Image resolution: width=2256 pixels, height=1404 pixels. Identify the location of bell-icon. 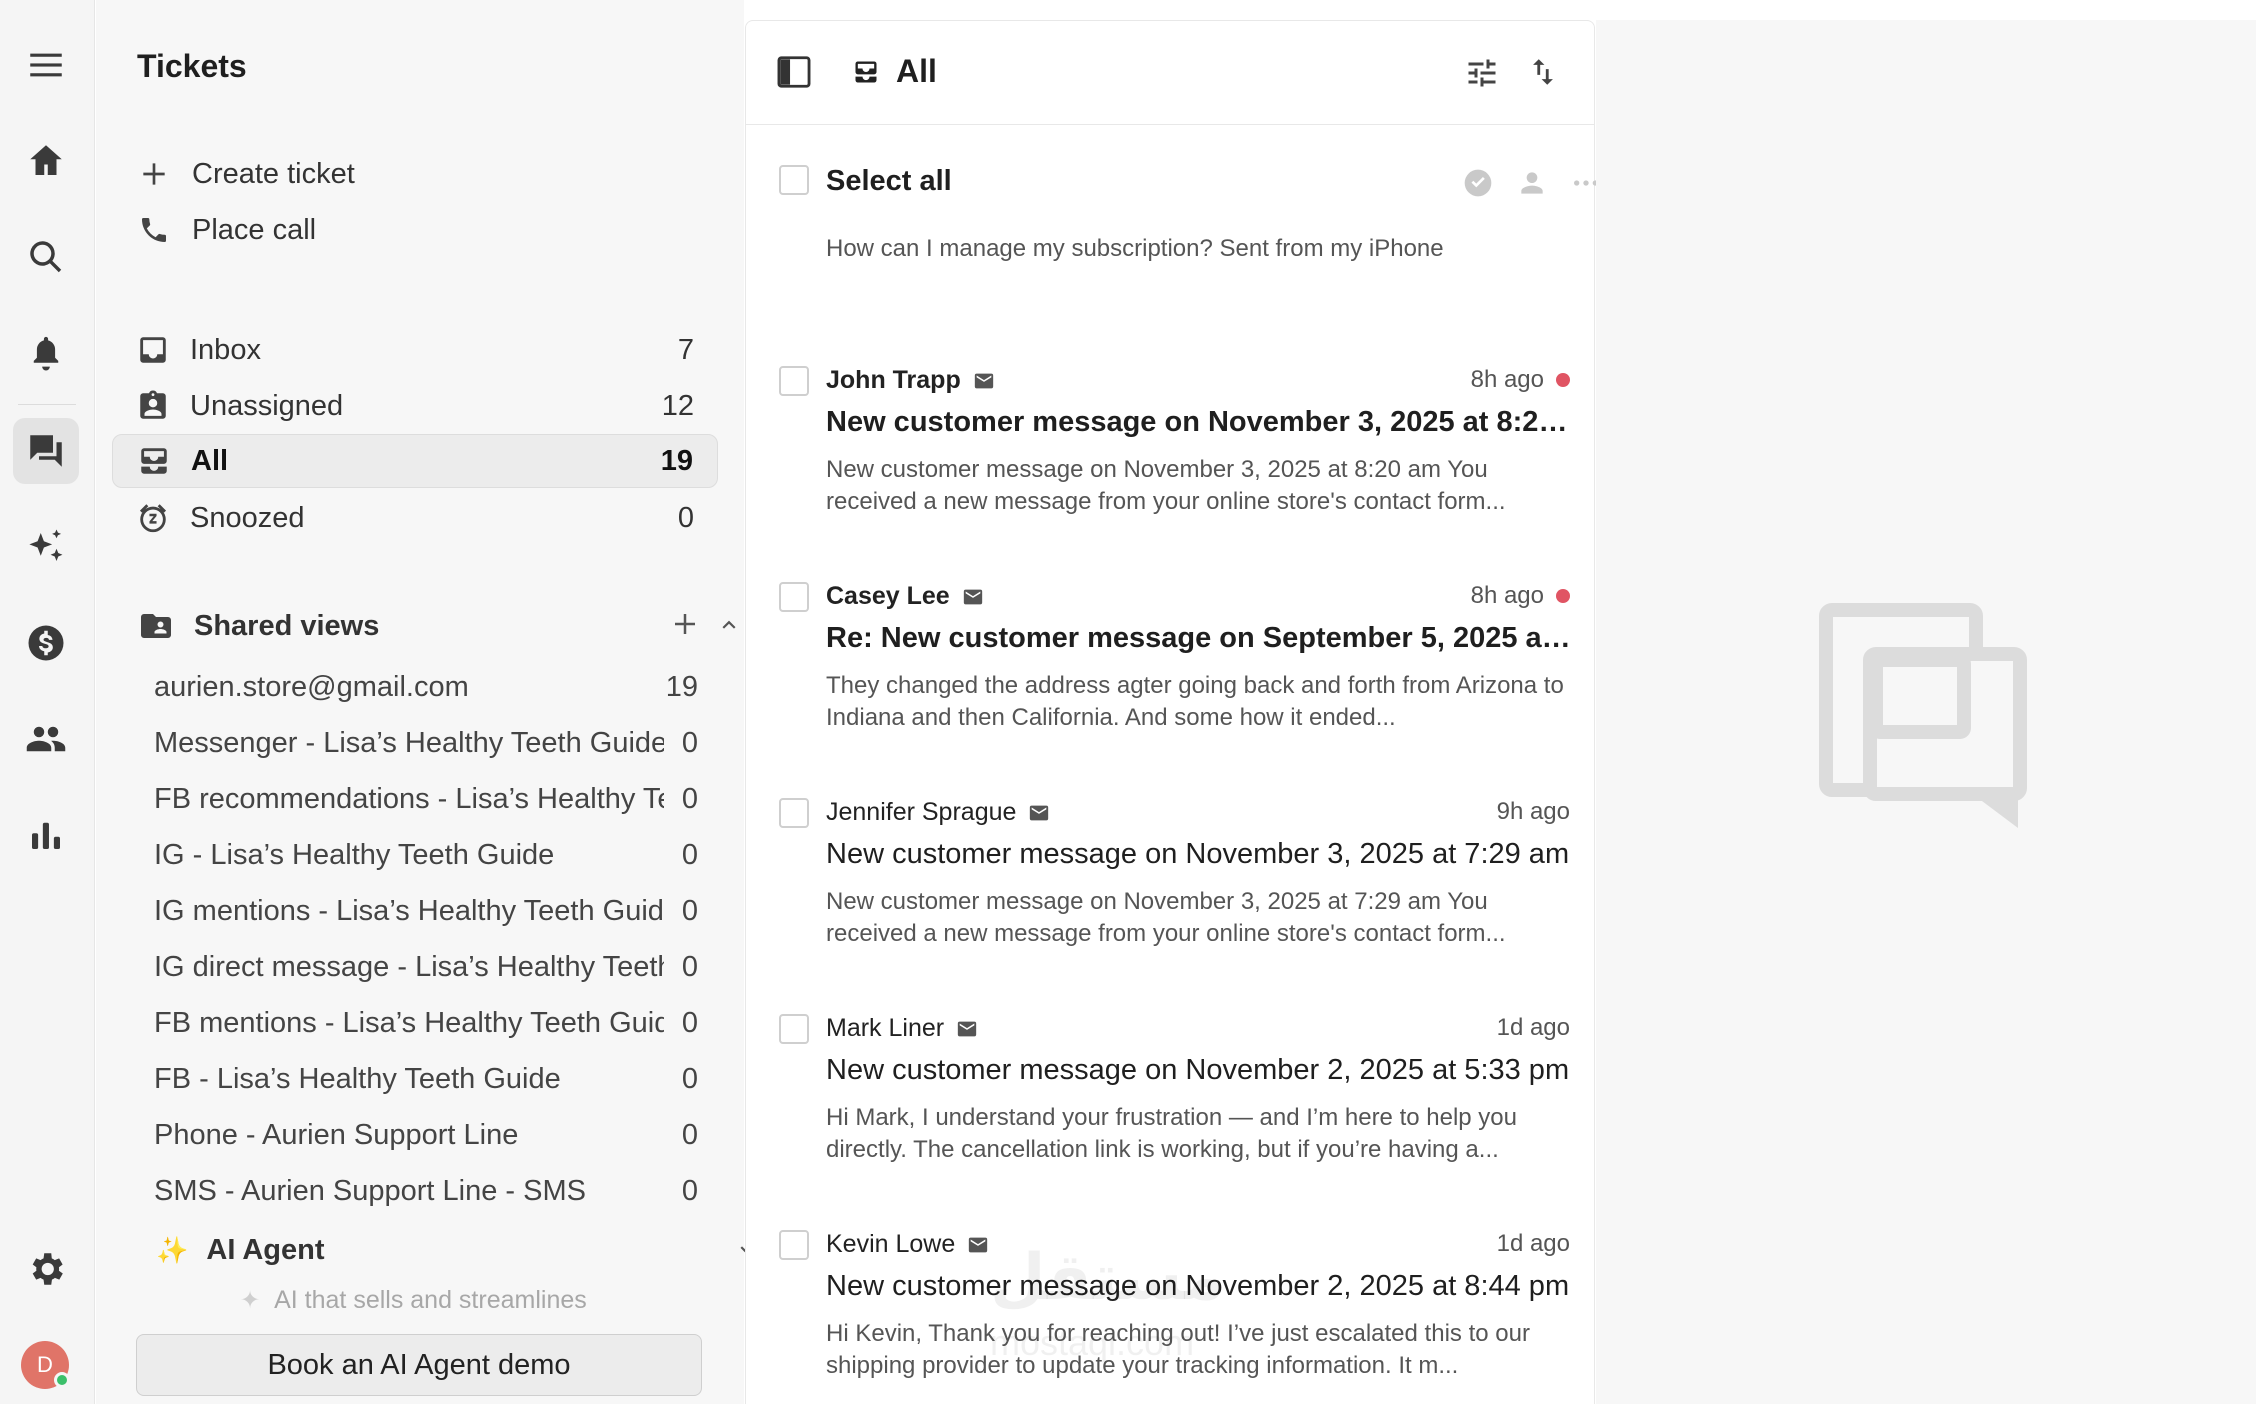
(46, 353).